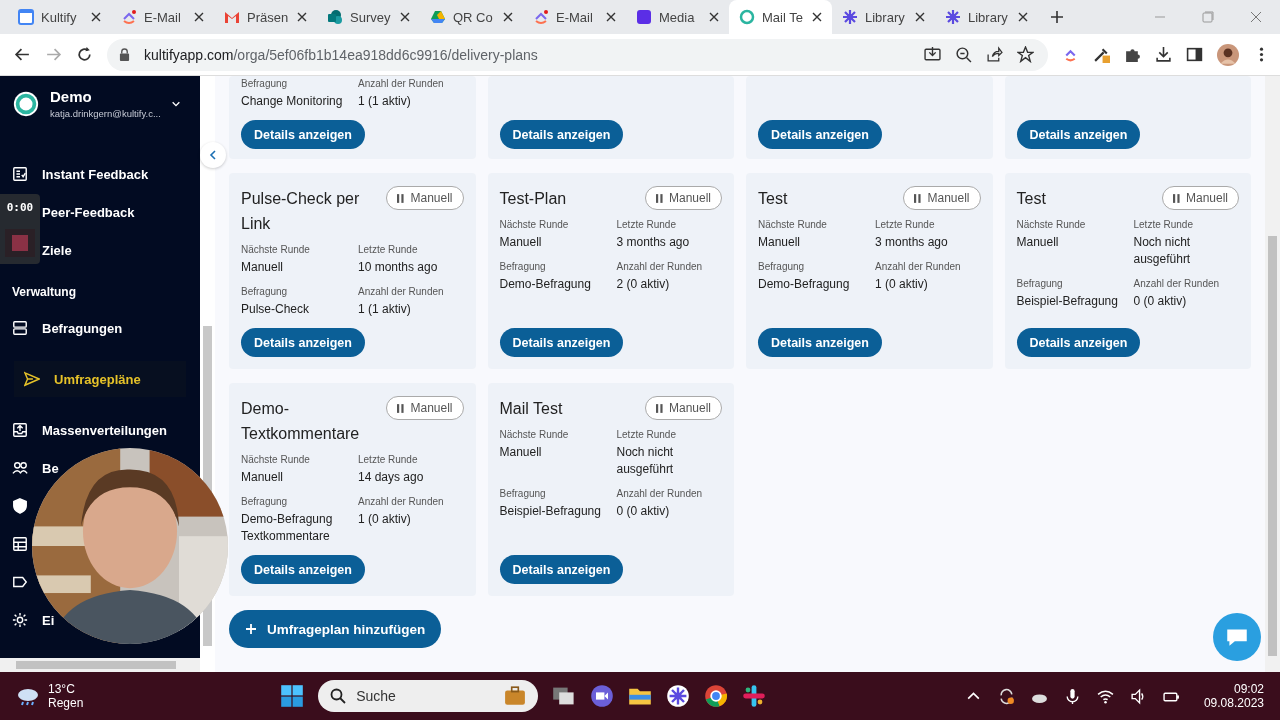 This screenshot has height=720, width=1280. Describe the element at coordinates (59, 17) in the screenshot. I see `browser-tab: Kultify` at that location.